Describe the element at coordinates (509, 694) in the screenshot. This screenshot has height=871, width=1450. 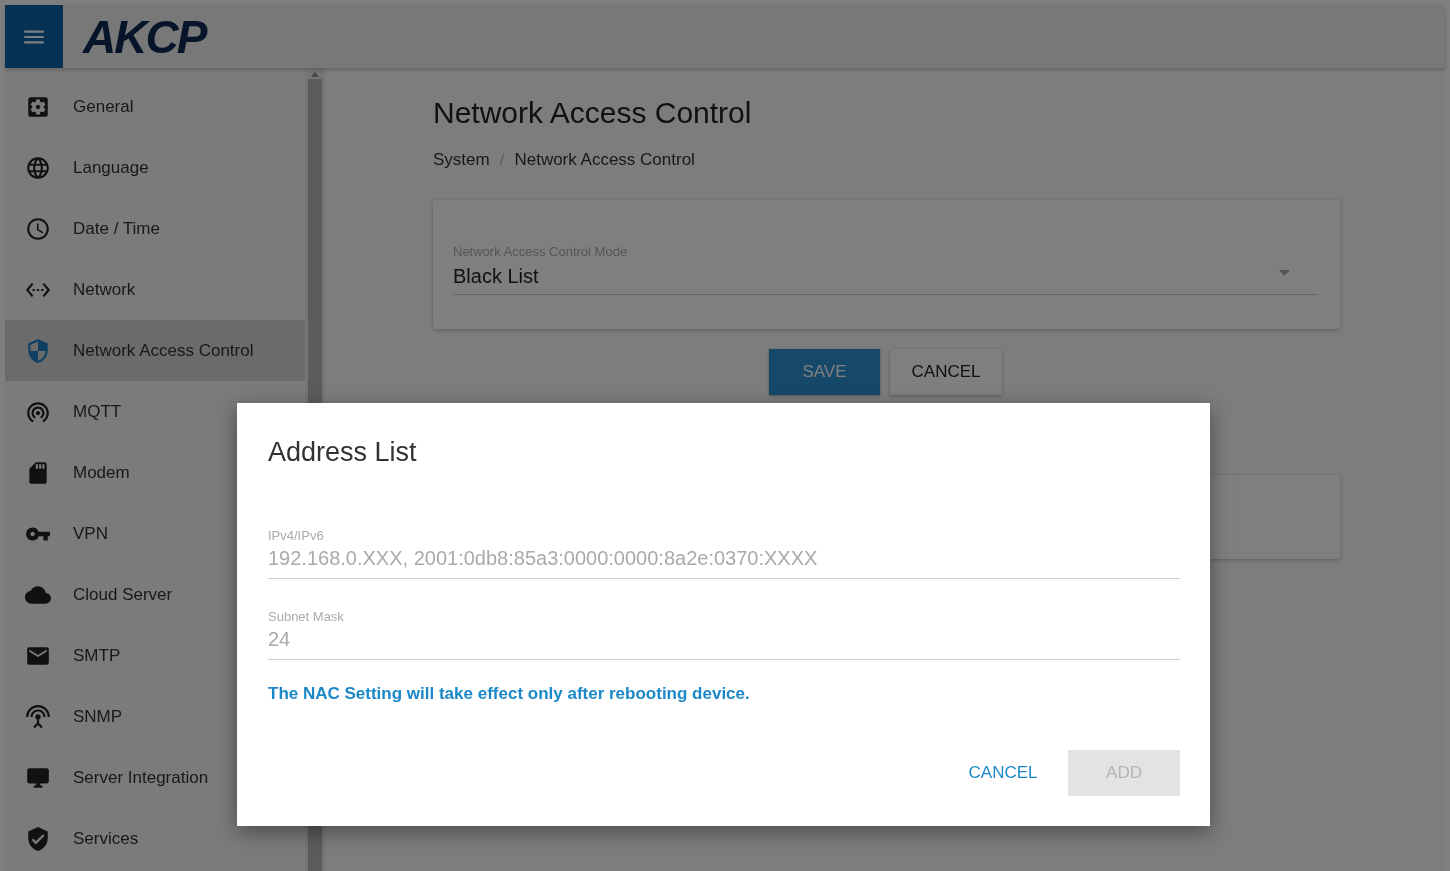
I see `notice-text: The NAC Setting will take effect only after rebooting device.` at that location.